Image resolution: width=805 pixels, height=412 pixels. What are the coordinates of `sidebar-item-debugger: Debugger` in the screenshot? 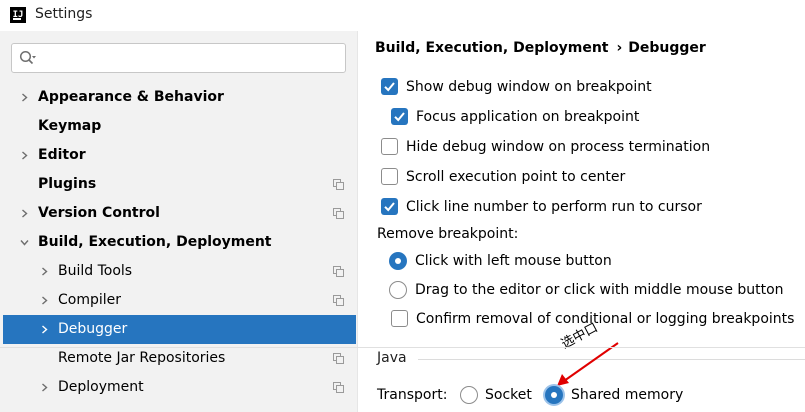 It's located at (179, 329).